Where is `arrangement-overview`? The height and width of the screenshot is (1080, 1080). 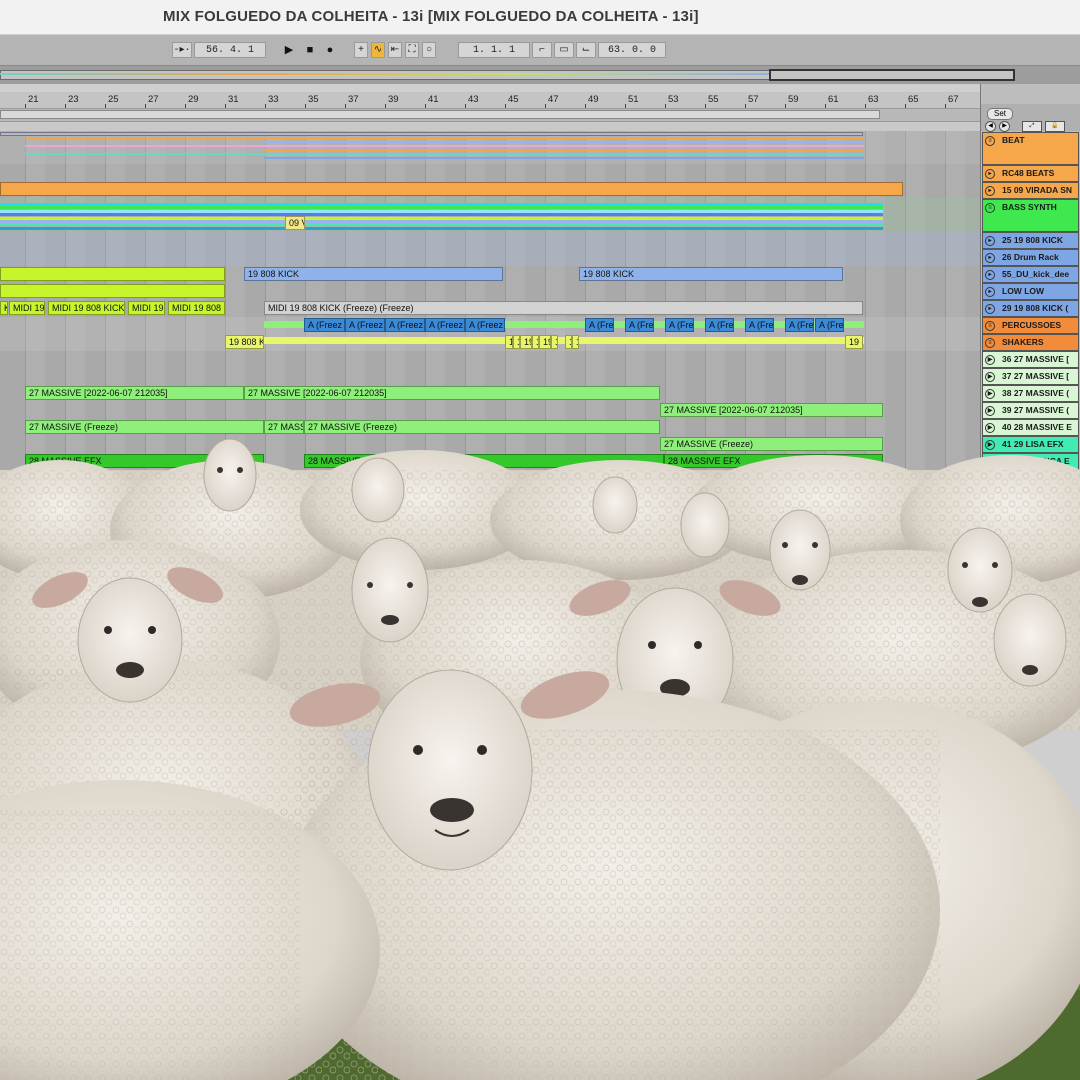
arrangement-overview is located at coordinates (540, 75).